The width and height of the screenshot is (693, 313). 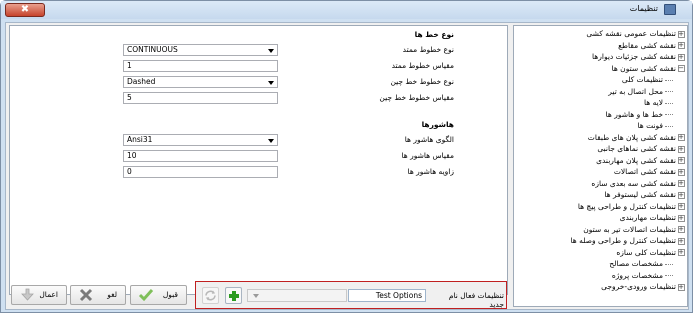 I want to click on preset-label: تنظیمات فعال نام جدید, so click(x=476, y=300).